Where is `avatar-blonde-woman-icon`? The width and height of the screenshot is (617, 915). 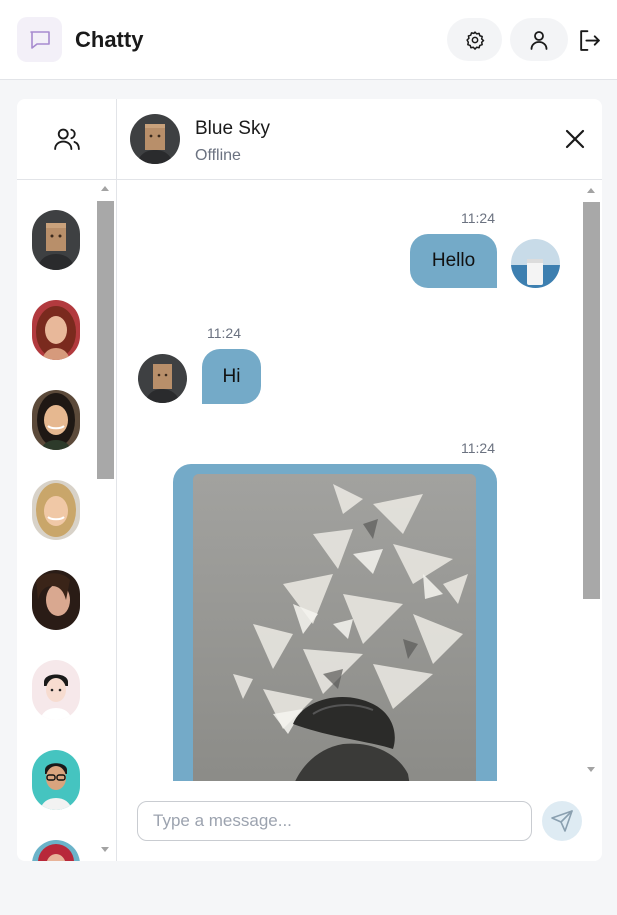
avatar-blonde-woman-icon is located at coordinates (56, 510).